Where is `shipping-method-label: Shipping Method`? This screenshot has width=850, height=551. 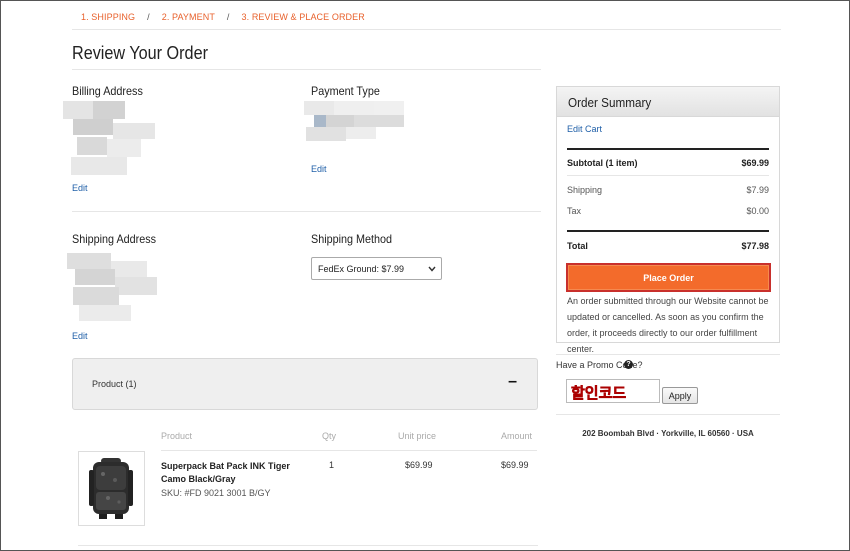 shipping-method-label: Shipping Method is located at coordinates (352, 239).